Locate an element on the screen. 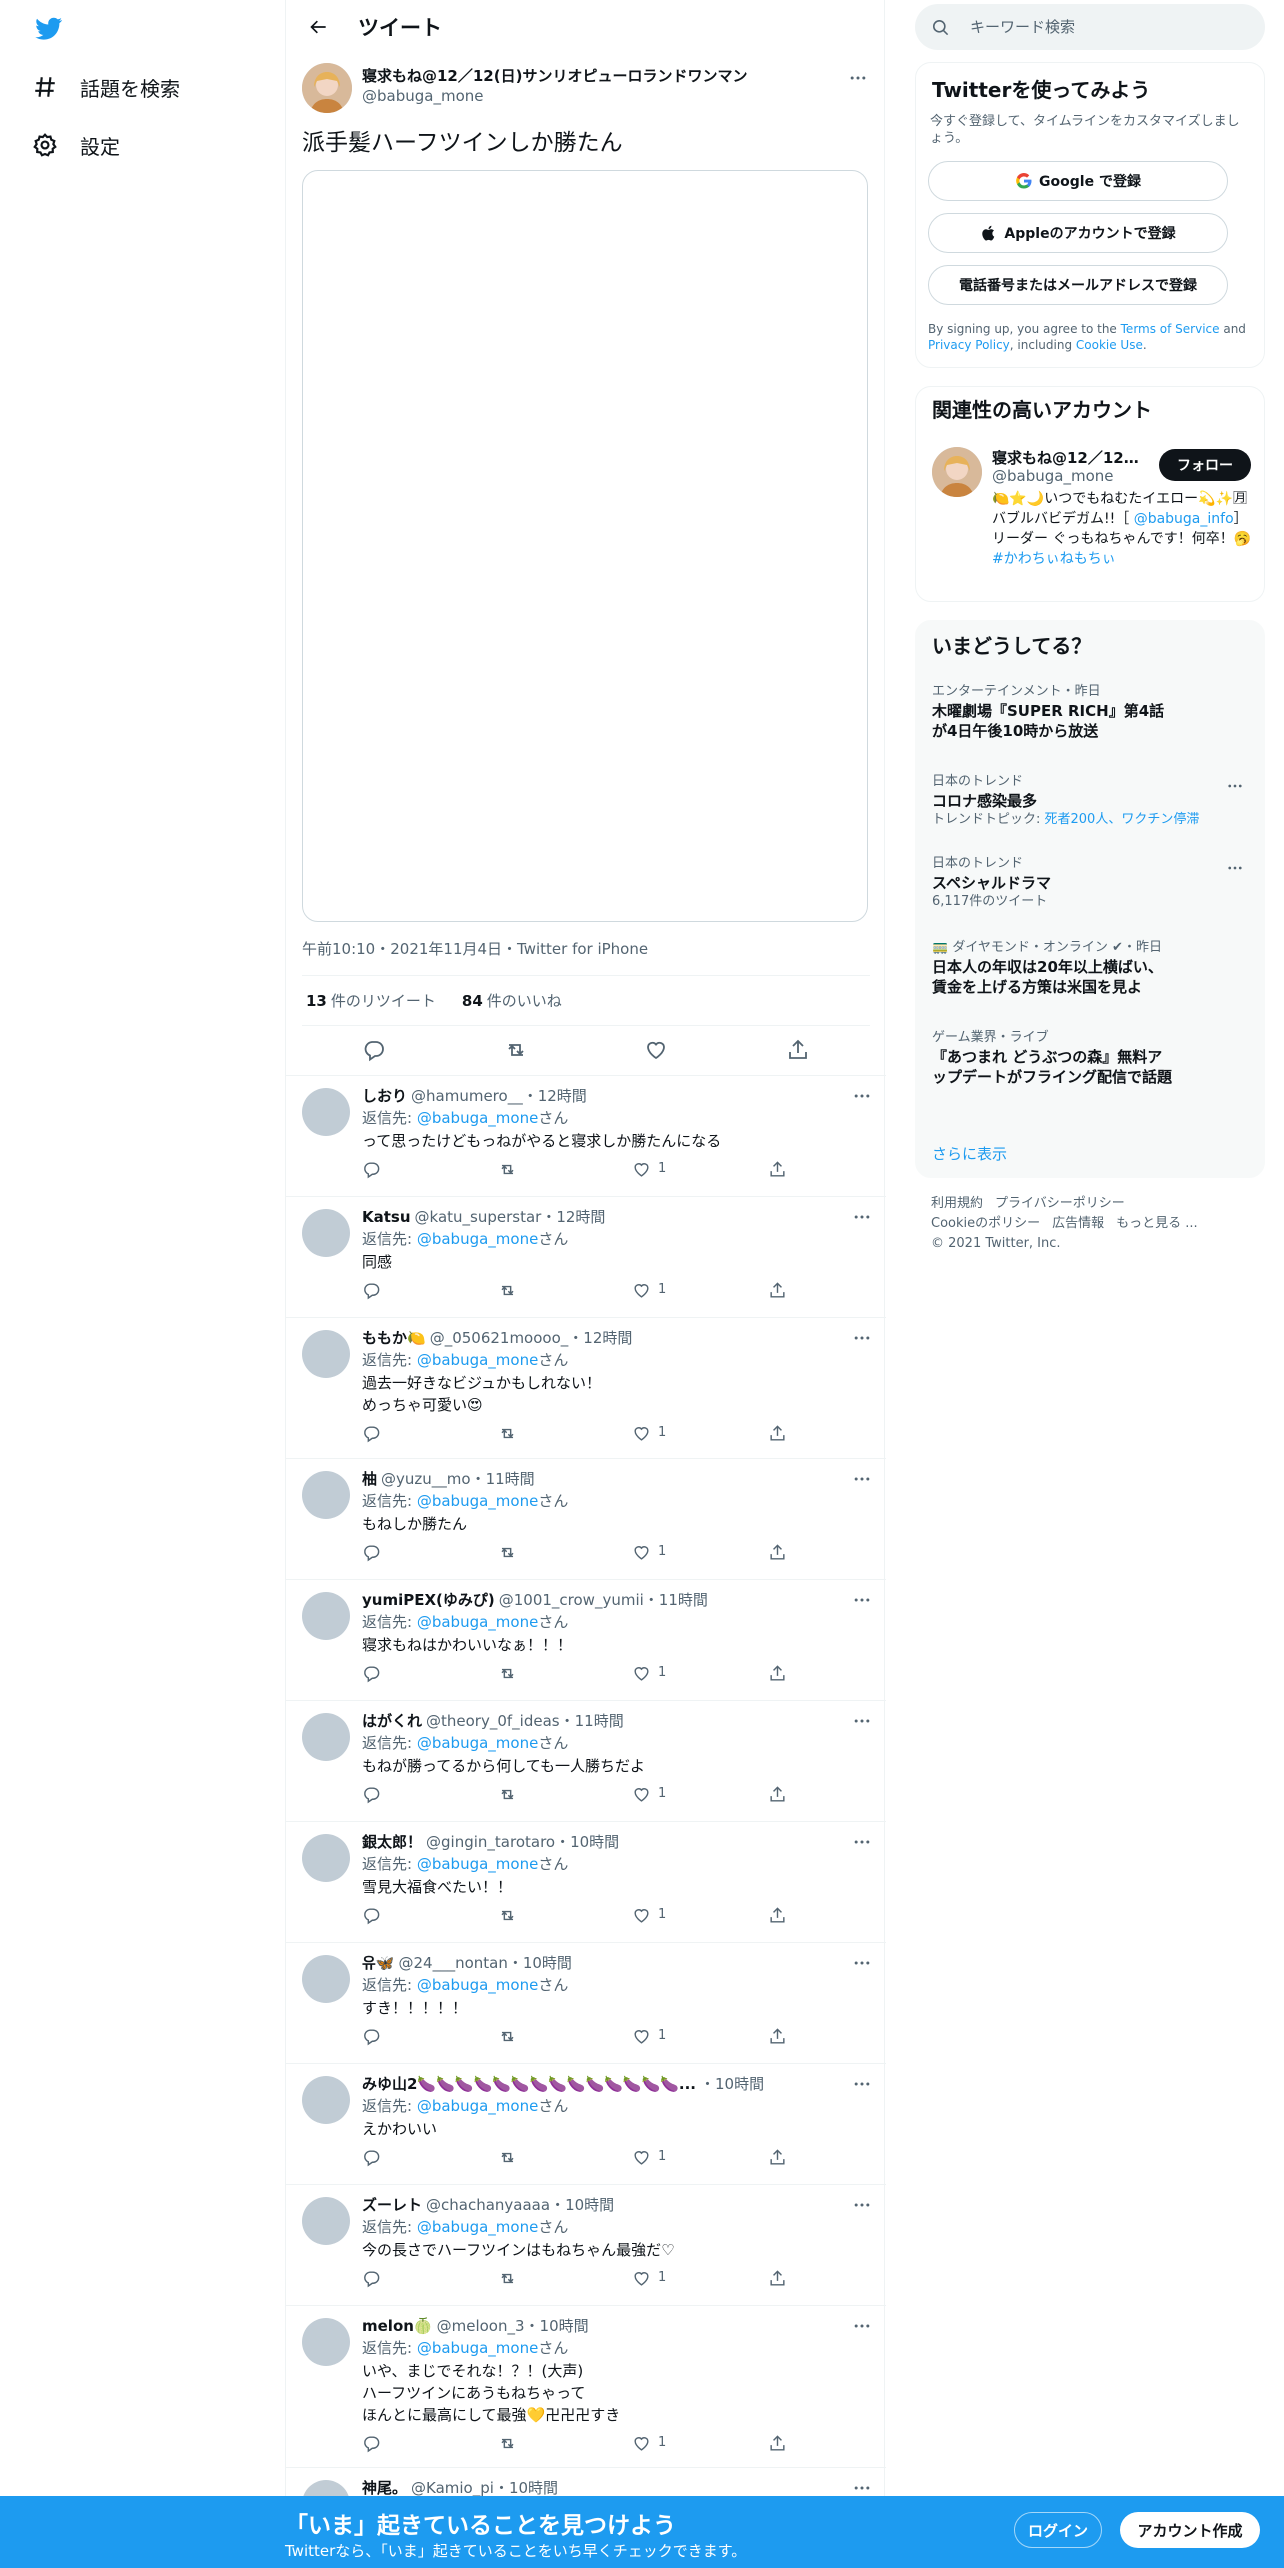 This screenshot has width=1284, height=2568. search-box is located at coordinates (1090, 27).